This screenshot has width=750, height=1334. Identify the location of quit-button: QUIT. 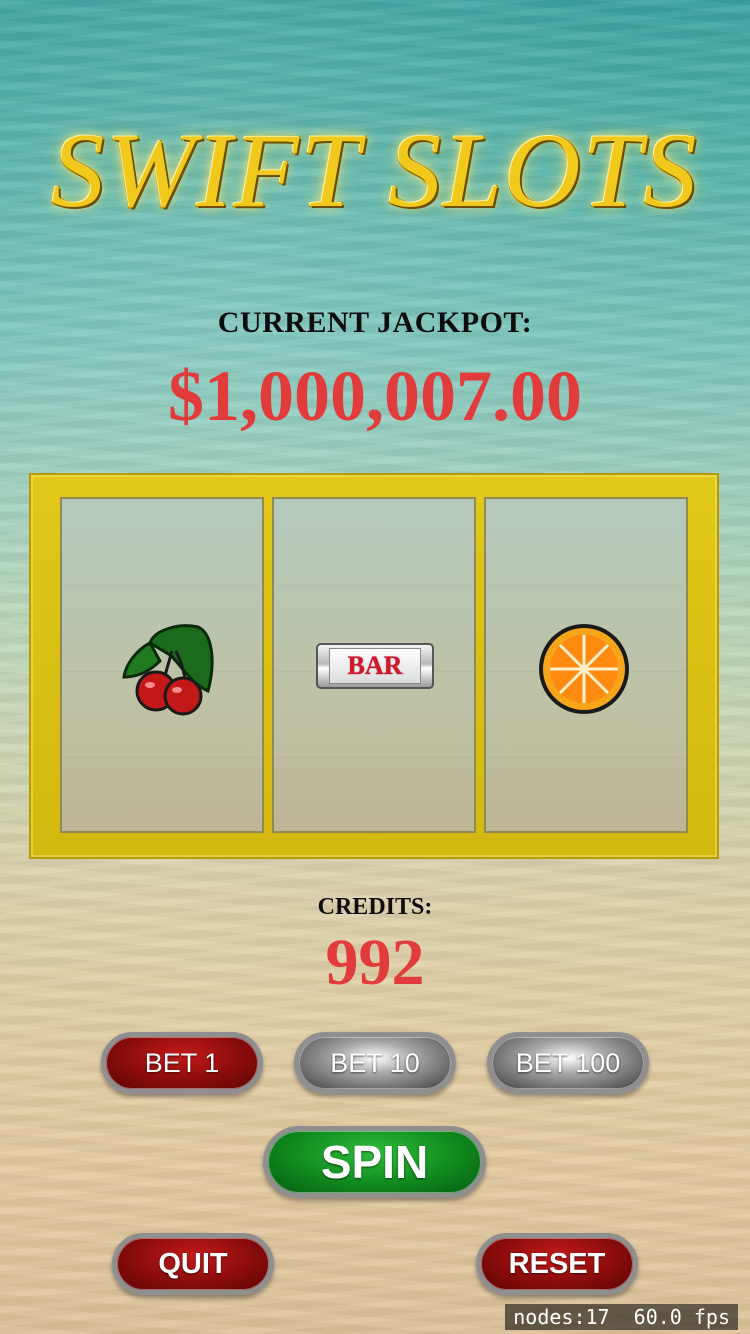
(193, 1264).